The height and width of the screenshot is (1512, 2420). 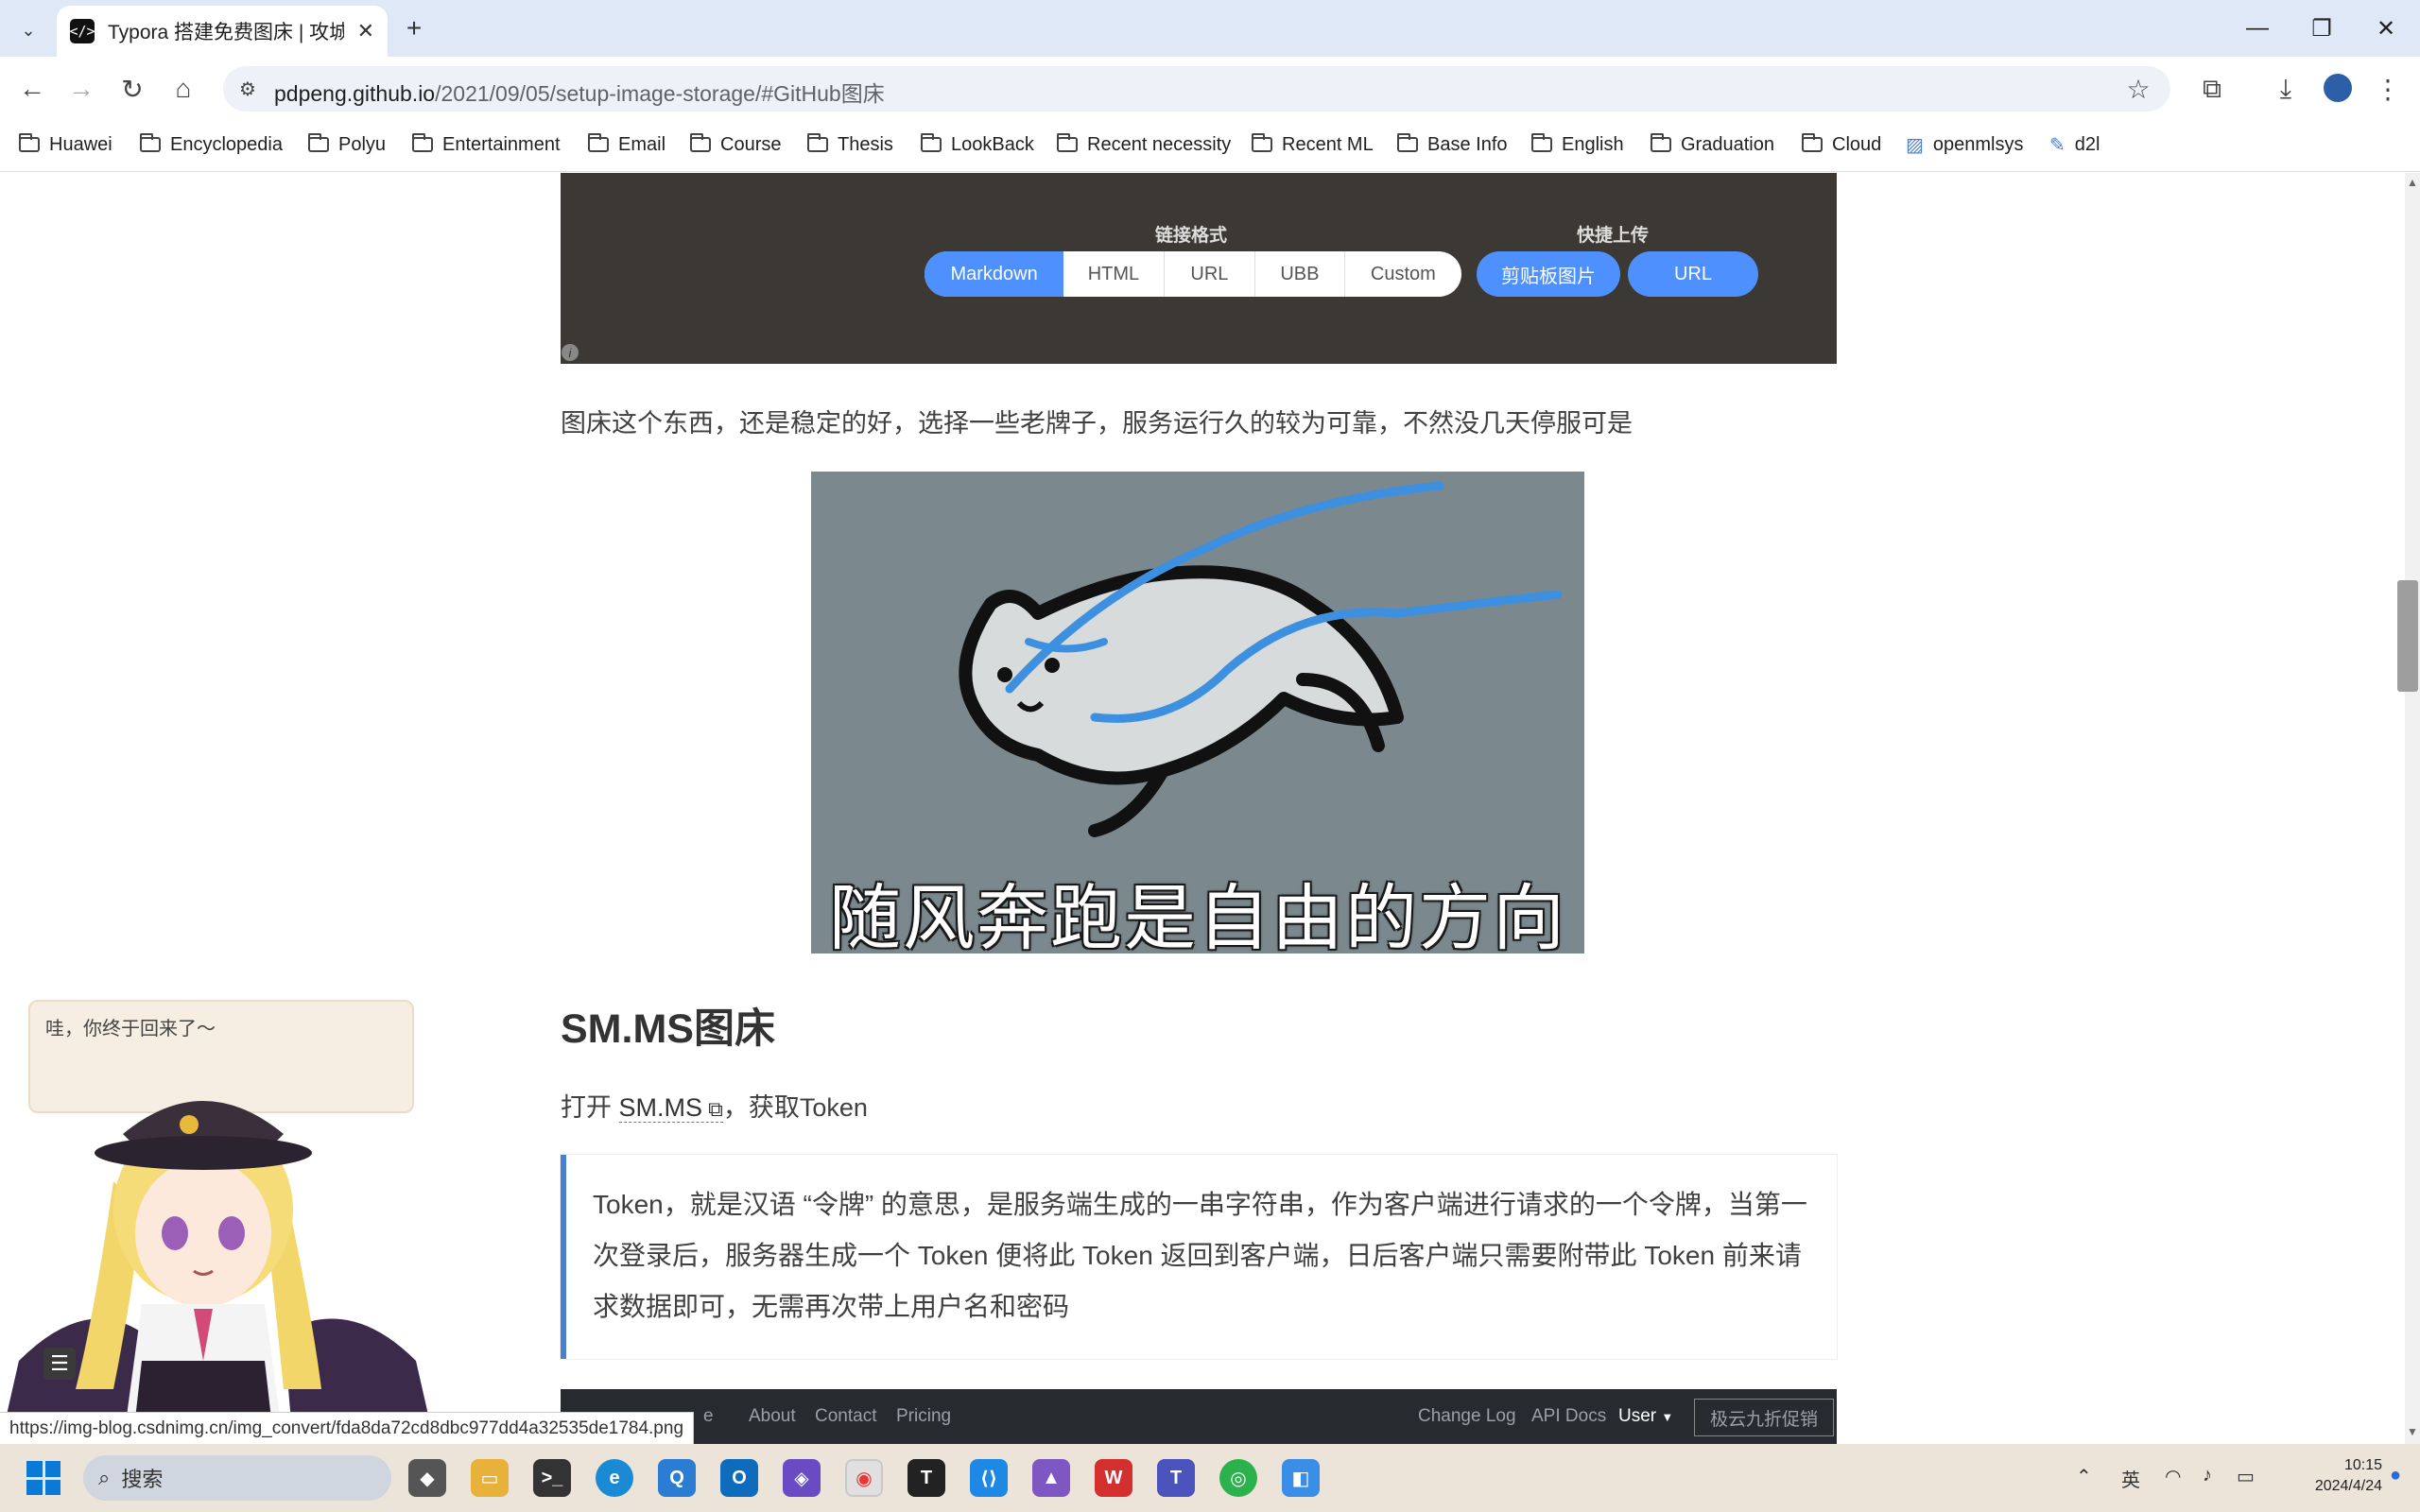 What do you see at coordinates (2257, 28) in the screenshot?
I see `minimize-icon: —` at bounding box center [2257, 28].